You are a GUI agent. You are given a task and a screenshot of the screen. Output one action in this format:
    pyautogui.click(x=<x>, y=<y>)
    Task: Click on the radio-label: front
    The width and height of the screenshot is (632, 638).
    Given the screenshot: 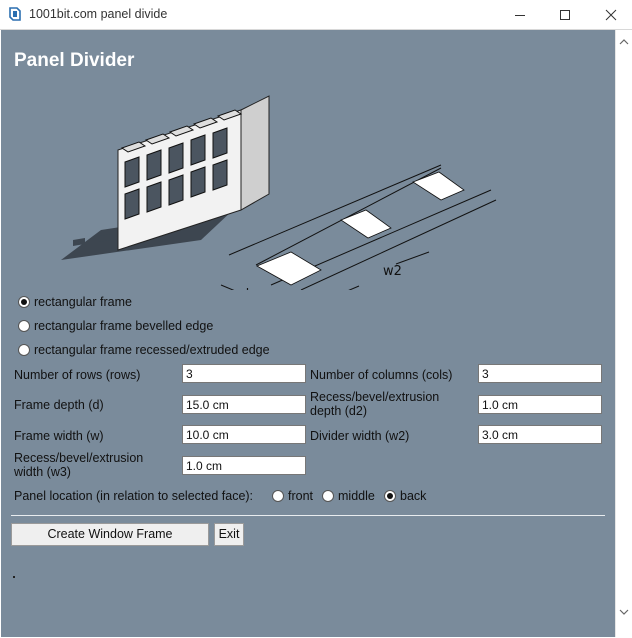 What is the action you would take?
    pyautogui.click(x=301, y=496)
    